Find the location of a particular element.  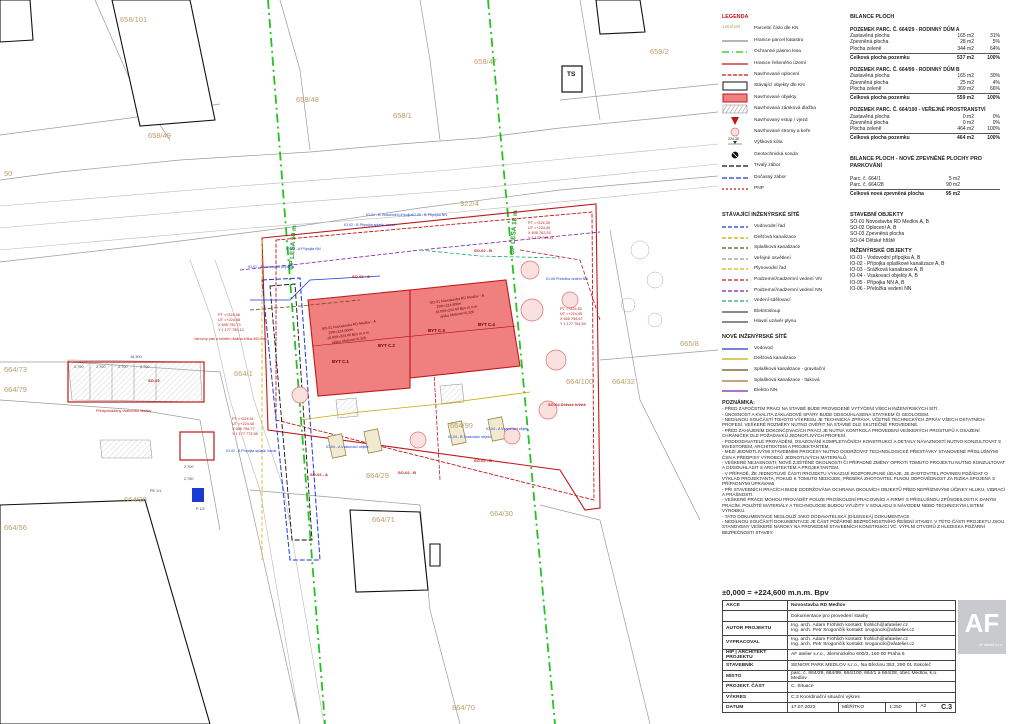

svg-text: 664/1 is located at coordinates (243, 373).